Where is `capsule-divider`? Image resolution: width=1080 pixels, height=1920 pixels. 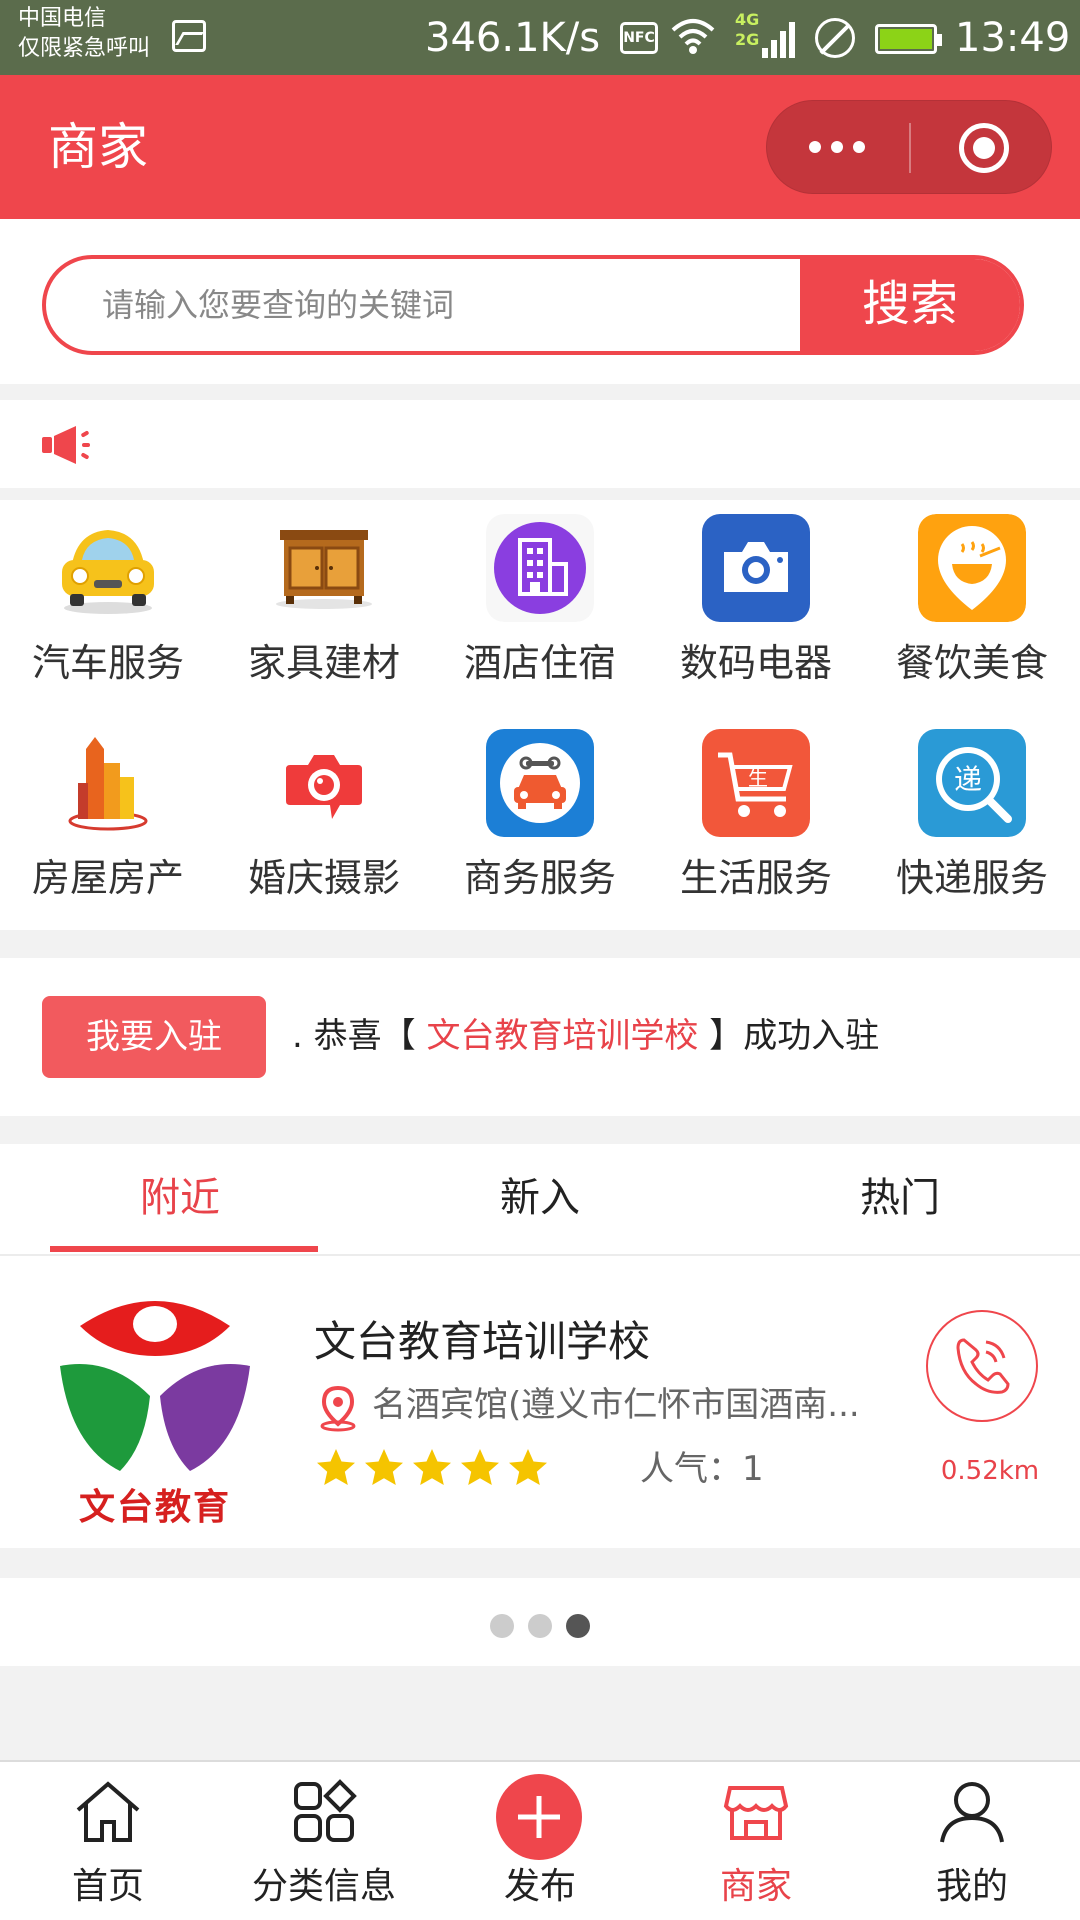 capsule-divider is located at coordinates (910, 148).